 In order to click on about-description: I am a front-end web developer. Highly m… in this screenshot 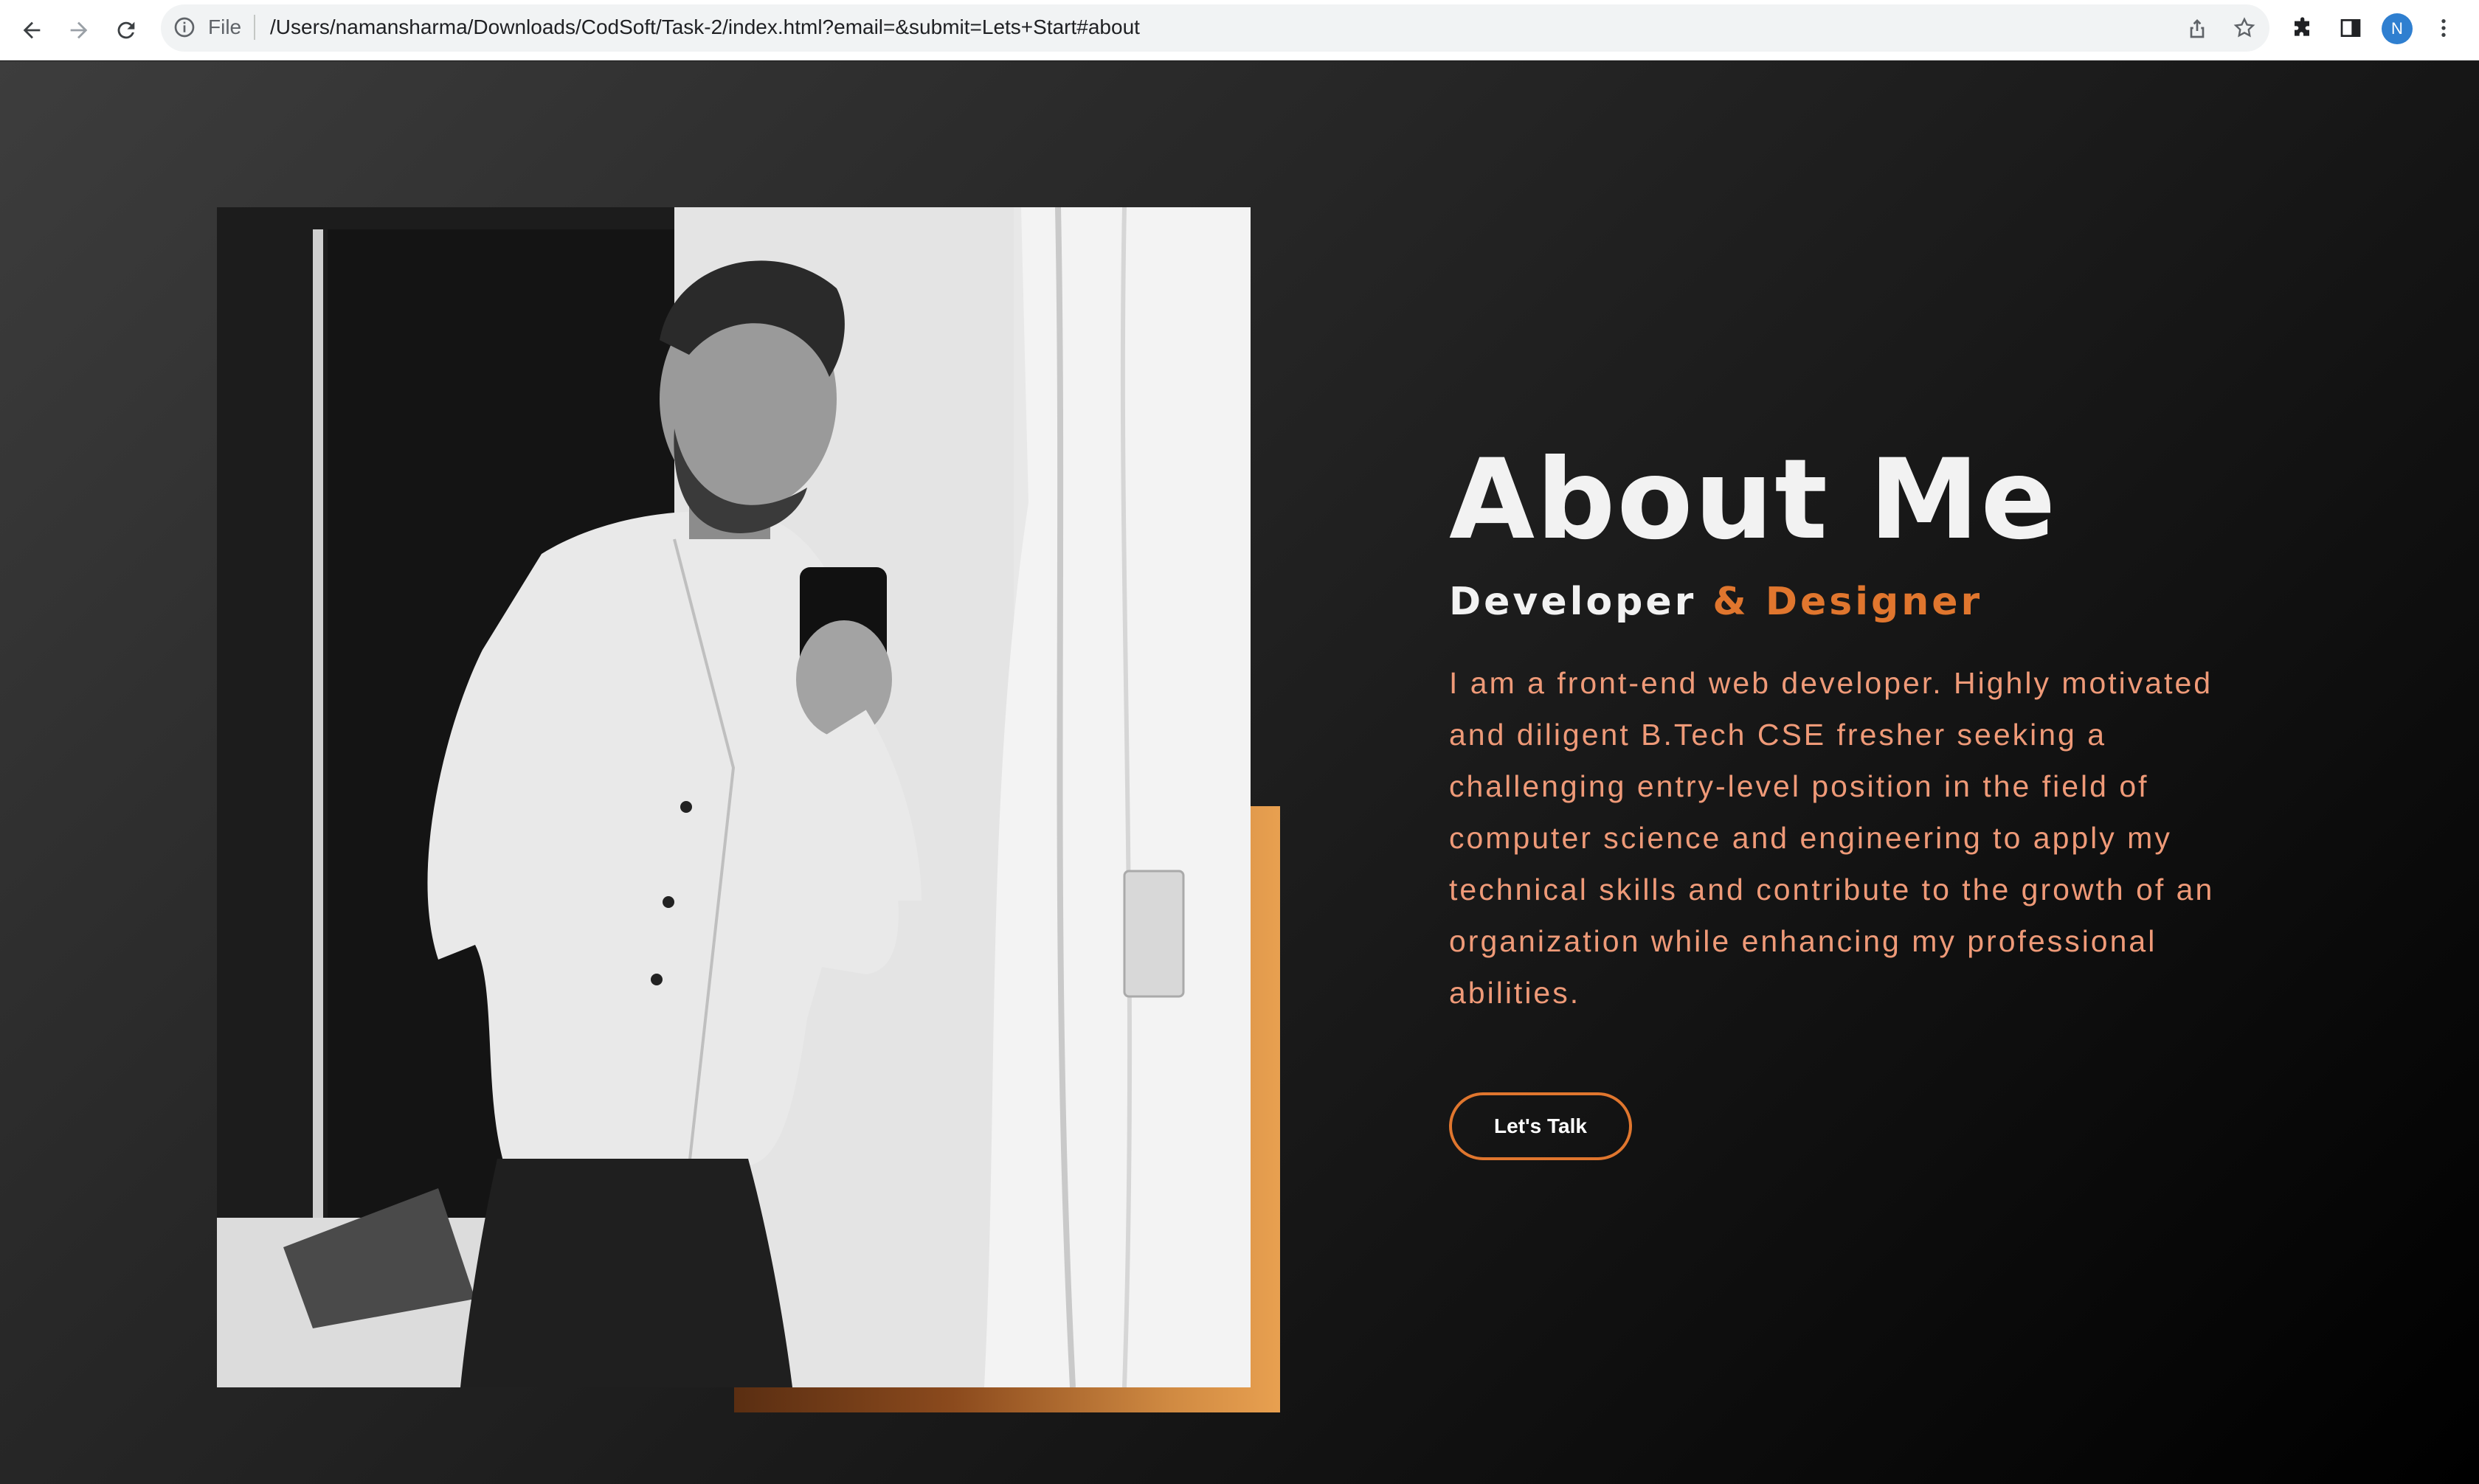, I will do `click(1832, 838)`.